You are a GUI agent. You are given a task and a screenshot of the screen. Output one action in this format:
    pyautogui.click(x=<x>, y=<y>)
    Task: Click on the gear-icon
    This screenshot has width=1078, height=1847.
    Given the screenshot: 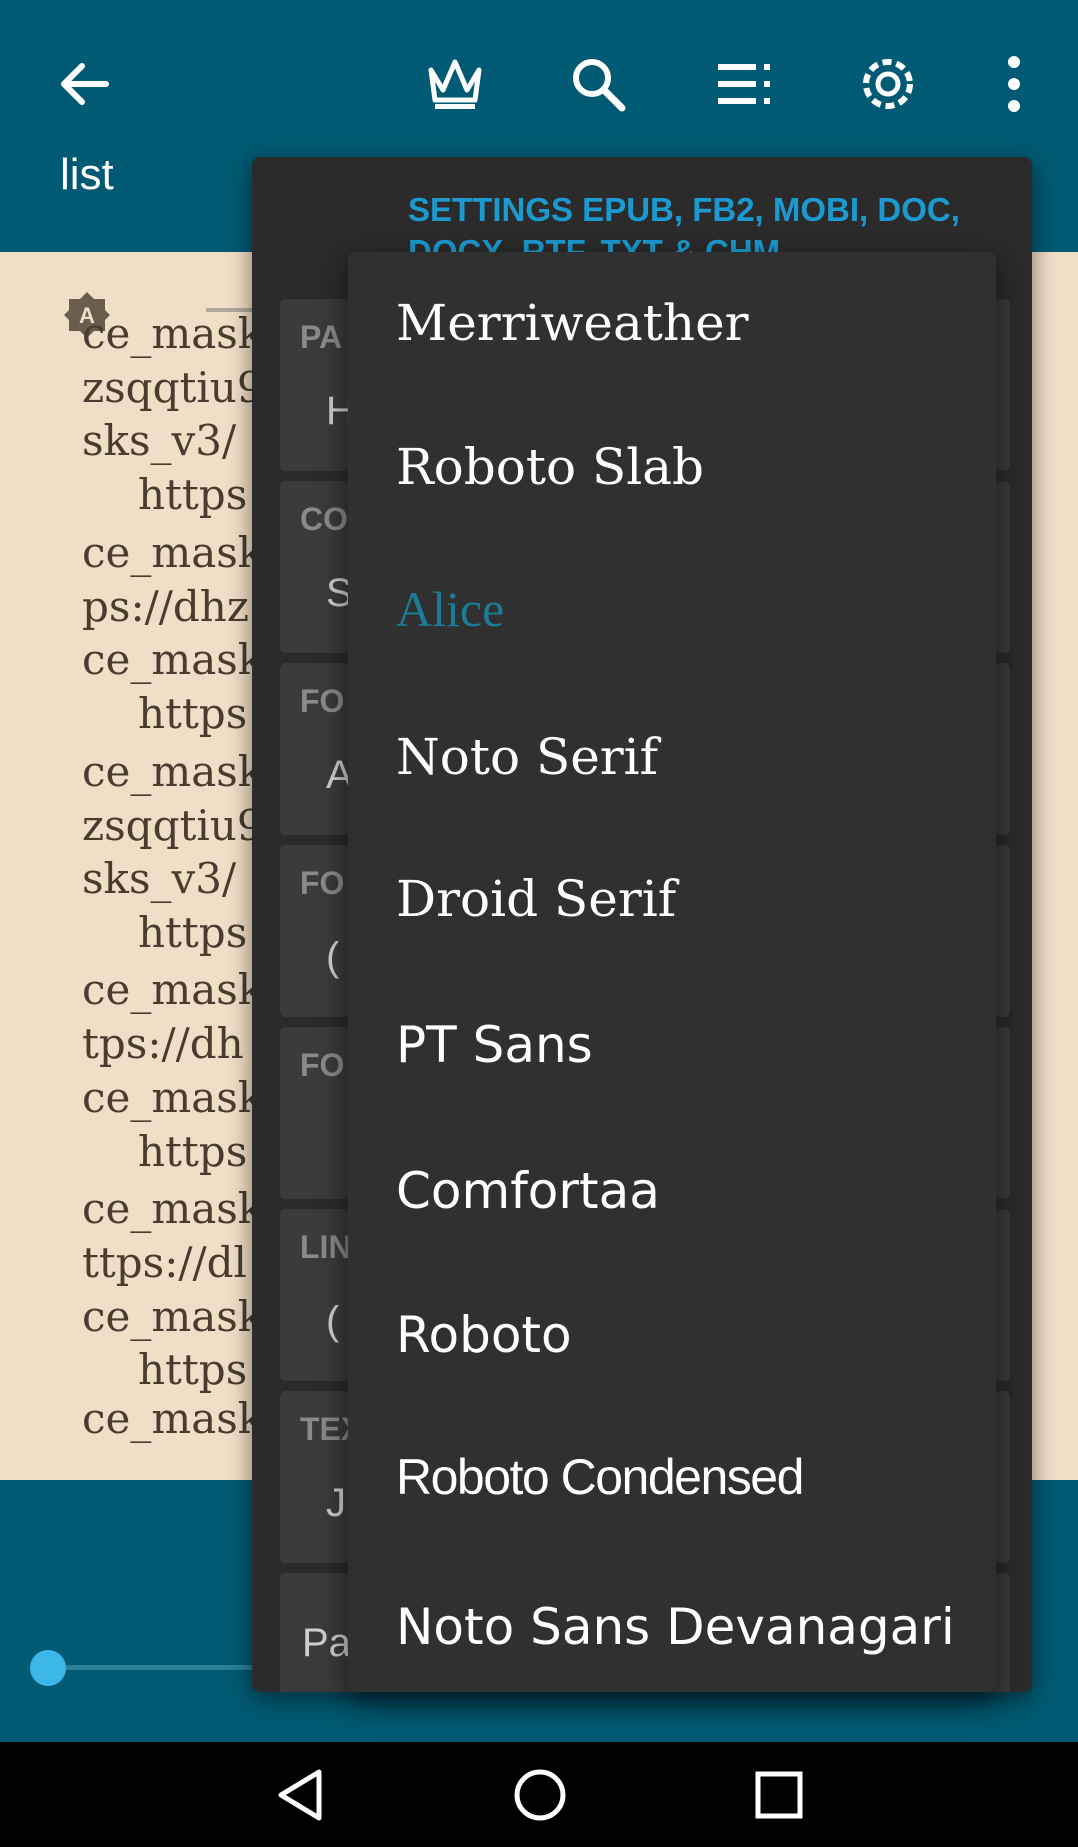 What is the action you would take?
    pyautogui.click(x=888, y=84)
    